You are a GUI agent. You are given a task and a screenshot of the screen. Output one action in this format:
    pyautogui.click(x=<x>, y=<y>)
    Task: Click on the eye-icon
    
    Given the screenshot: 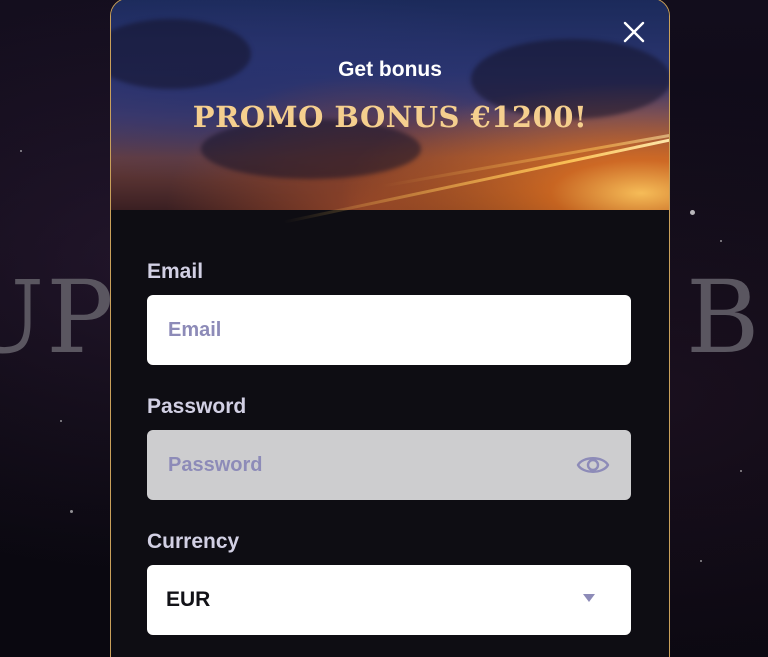 What is the action you would take?
    pyautogui.click(x=593, y=465)
    